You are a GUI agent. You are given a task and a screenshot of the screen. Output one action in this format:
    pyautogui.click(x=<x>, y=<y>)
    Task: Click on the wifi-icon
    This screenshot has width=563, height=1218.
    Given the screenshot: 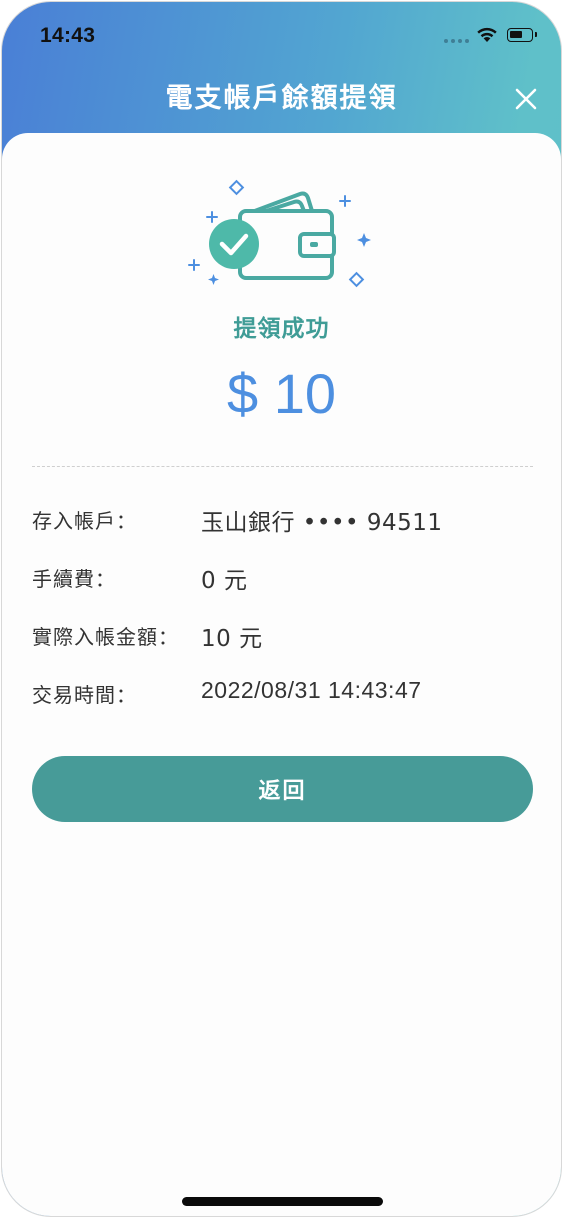 What is the action you would take?
    pyautogui.click(x=487, y=34)
    